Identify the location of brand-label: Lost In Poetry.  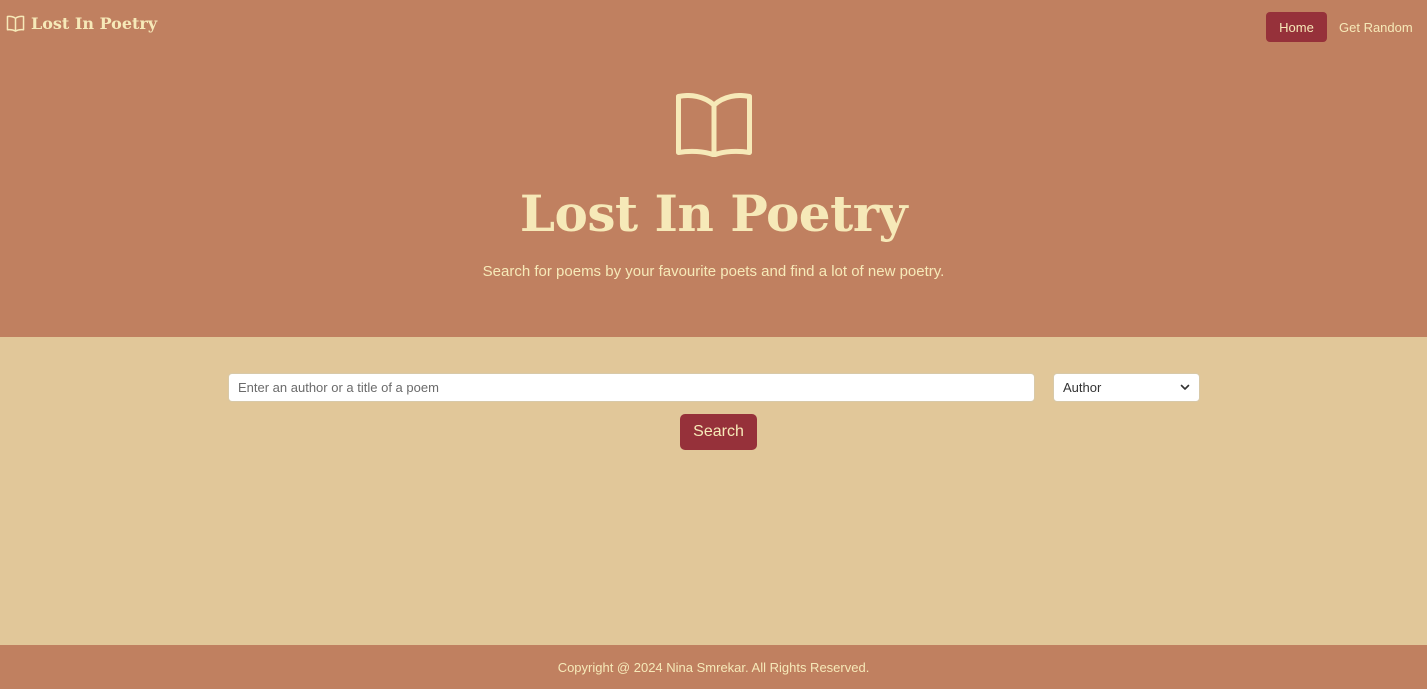
(94, 23).